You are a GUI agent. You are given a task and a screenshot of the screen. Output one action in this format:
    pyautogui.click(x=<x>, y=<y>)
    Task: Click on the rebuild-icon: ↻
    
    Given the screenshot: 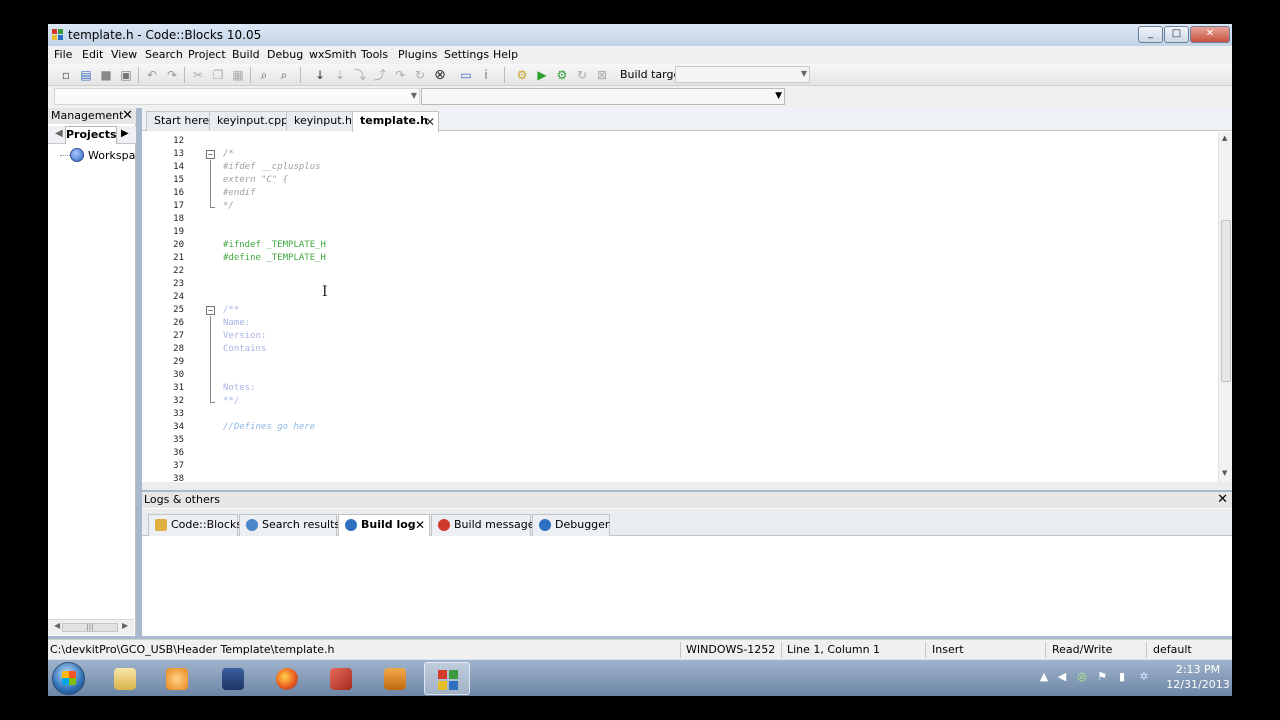 What is the action you would take?
    pyautogui.click(x=582, y=75)
    